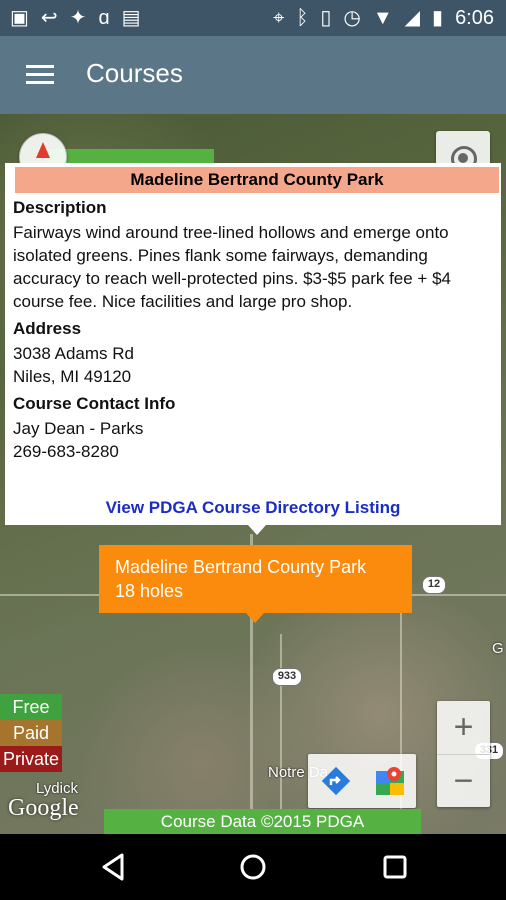 Image resolution: width=506 pixels, height=900 pixels. I want to click on menu-icon, so click(40, 75).